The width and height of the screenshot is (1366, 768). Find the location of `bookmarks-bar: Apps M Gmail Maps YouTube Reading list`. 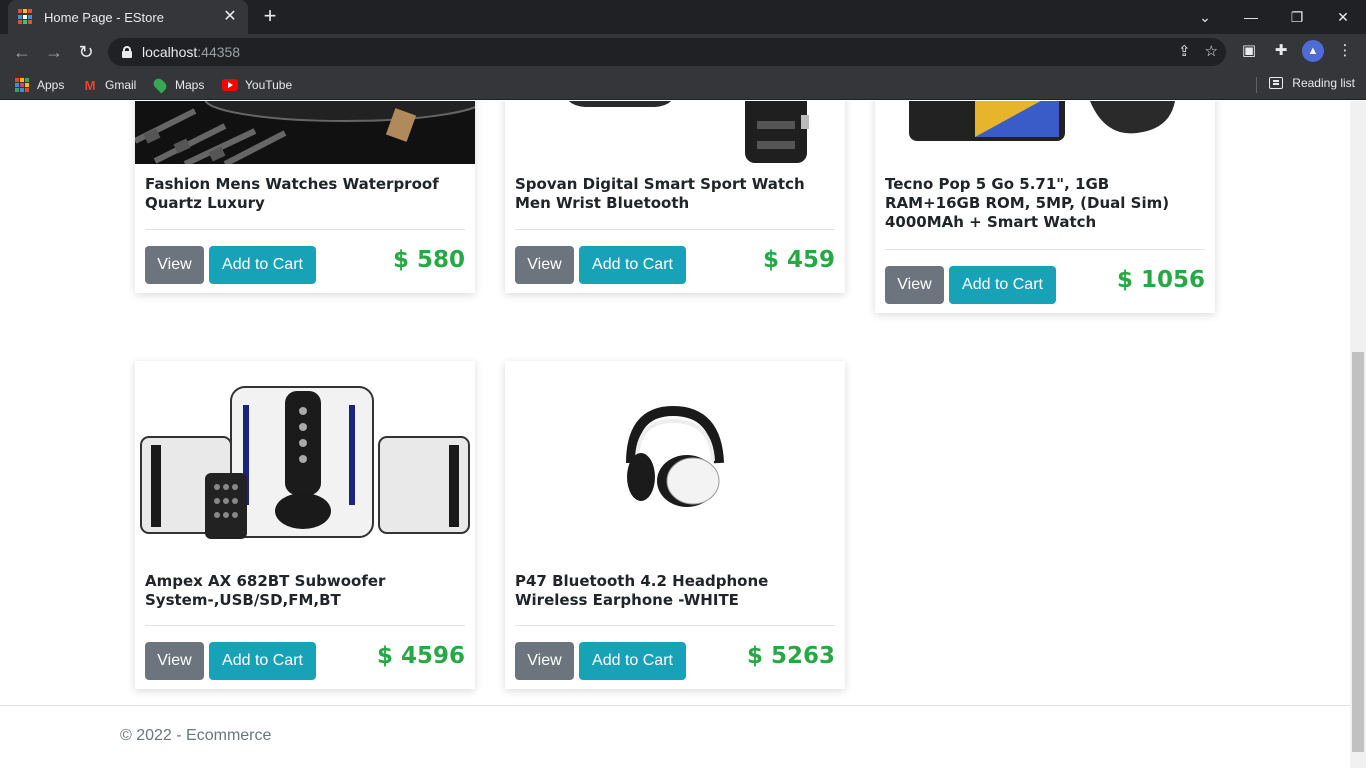

bookmarks-bar: Apps M Gmail Maps YouTube Reading list is located at coordinates (683, 85).